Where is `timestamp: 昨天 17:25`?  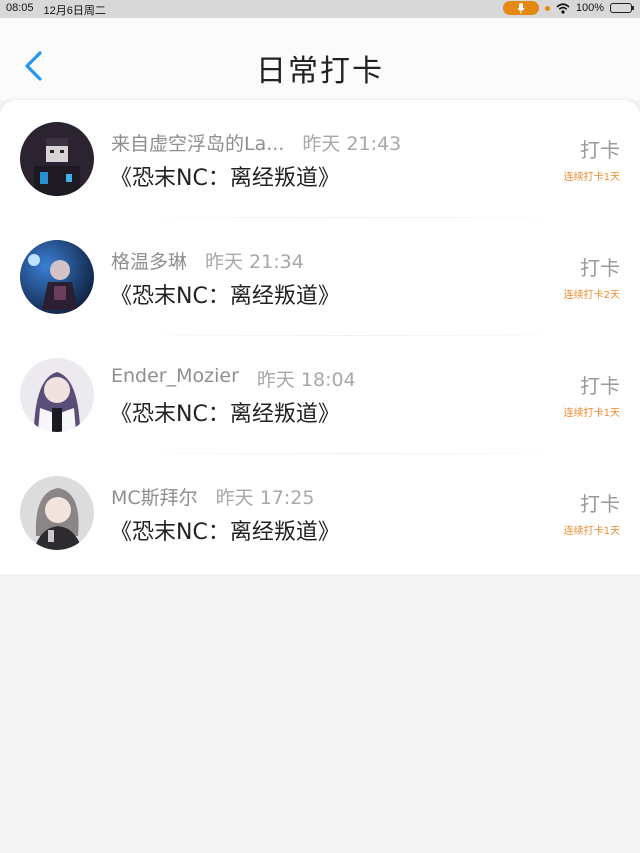 timestamp: 昨天 17:25 is located at coordinates (265, 498).